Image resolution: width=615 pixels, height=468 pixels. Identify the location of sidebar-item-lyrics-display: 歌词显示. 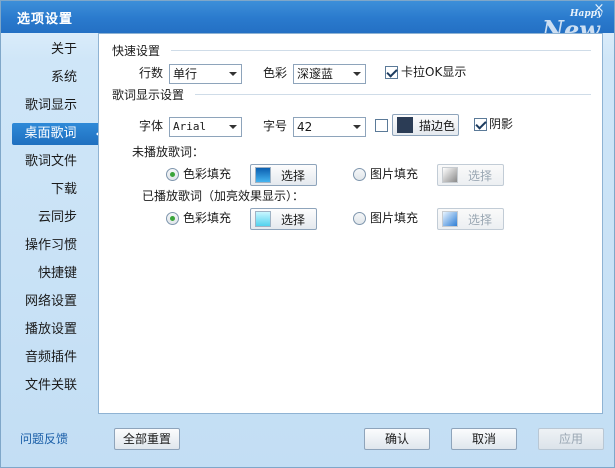
(50, 106).